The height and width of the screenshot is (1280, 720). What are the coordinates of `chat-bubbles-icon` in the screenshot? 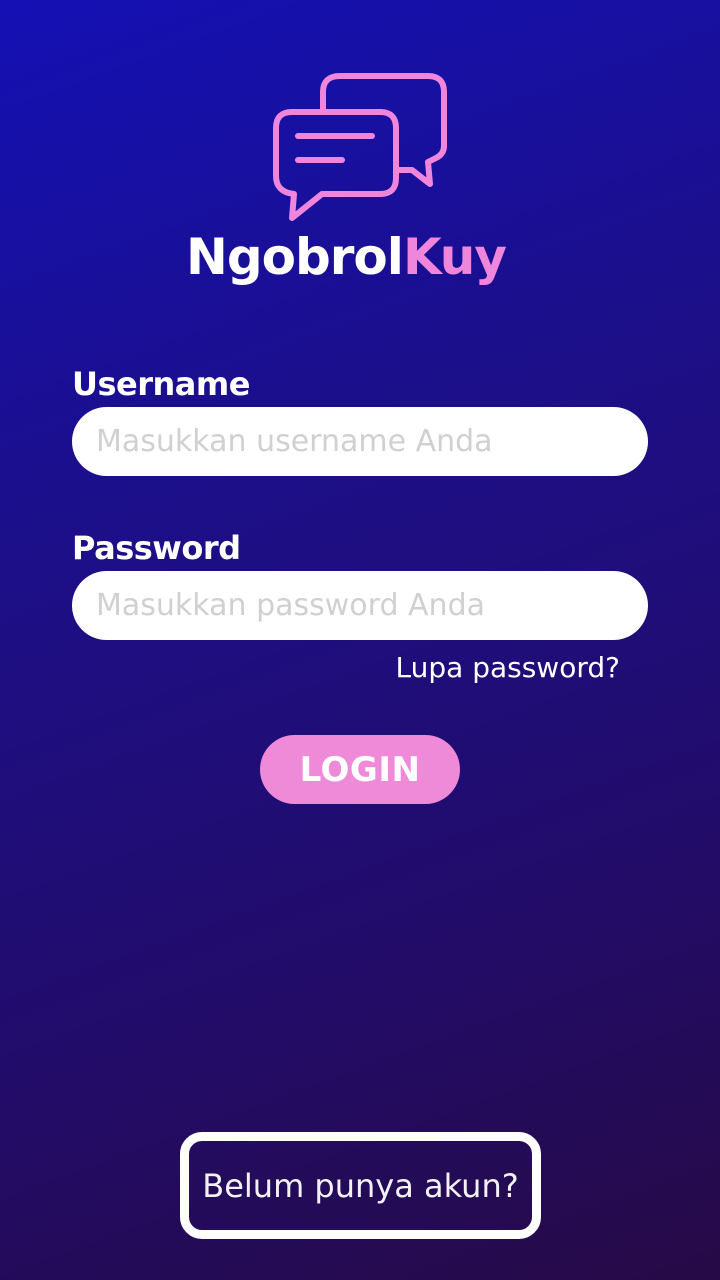 It's located at (360, 147).